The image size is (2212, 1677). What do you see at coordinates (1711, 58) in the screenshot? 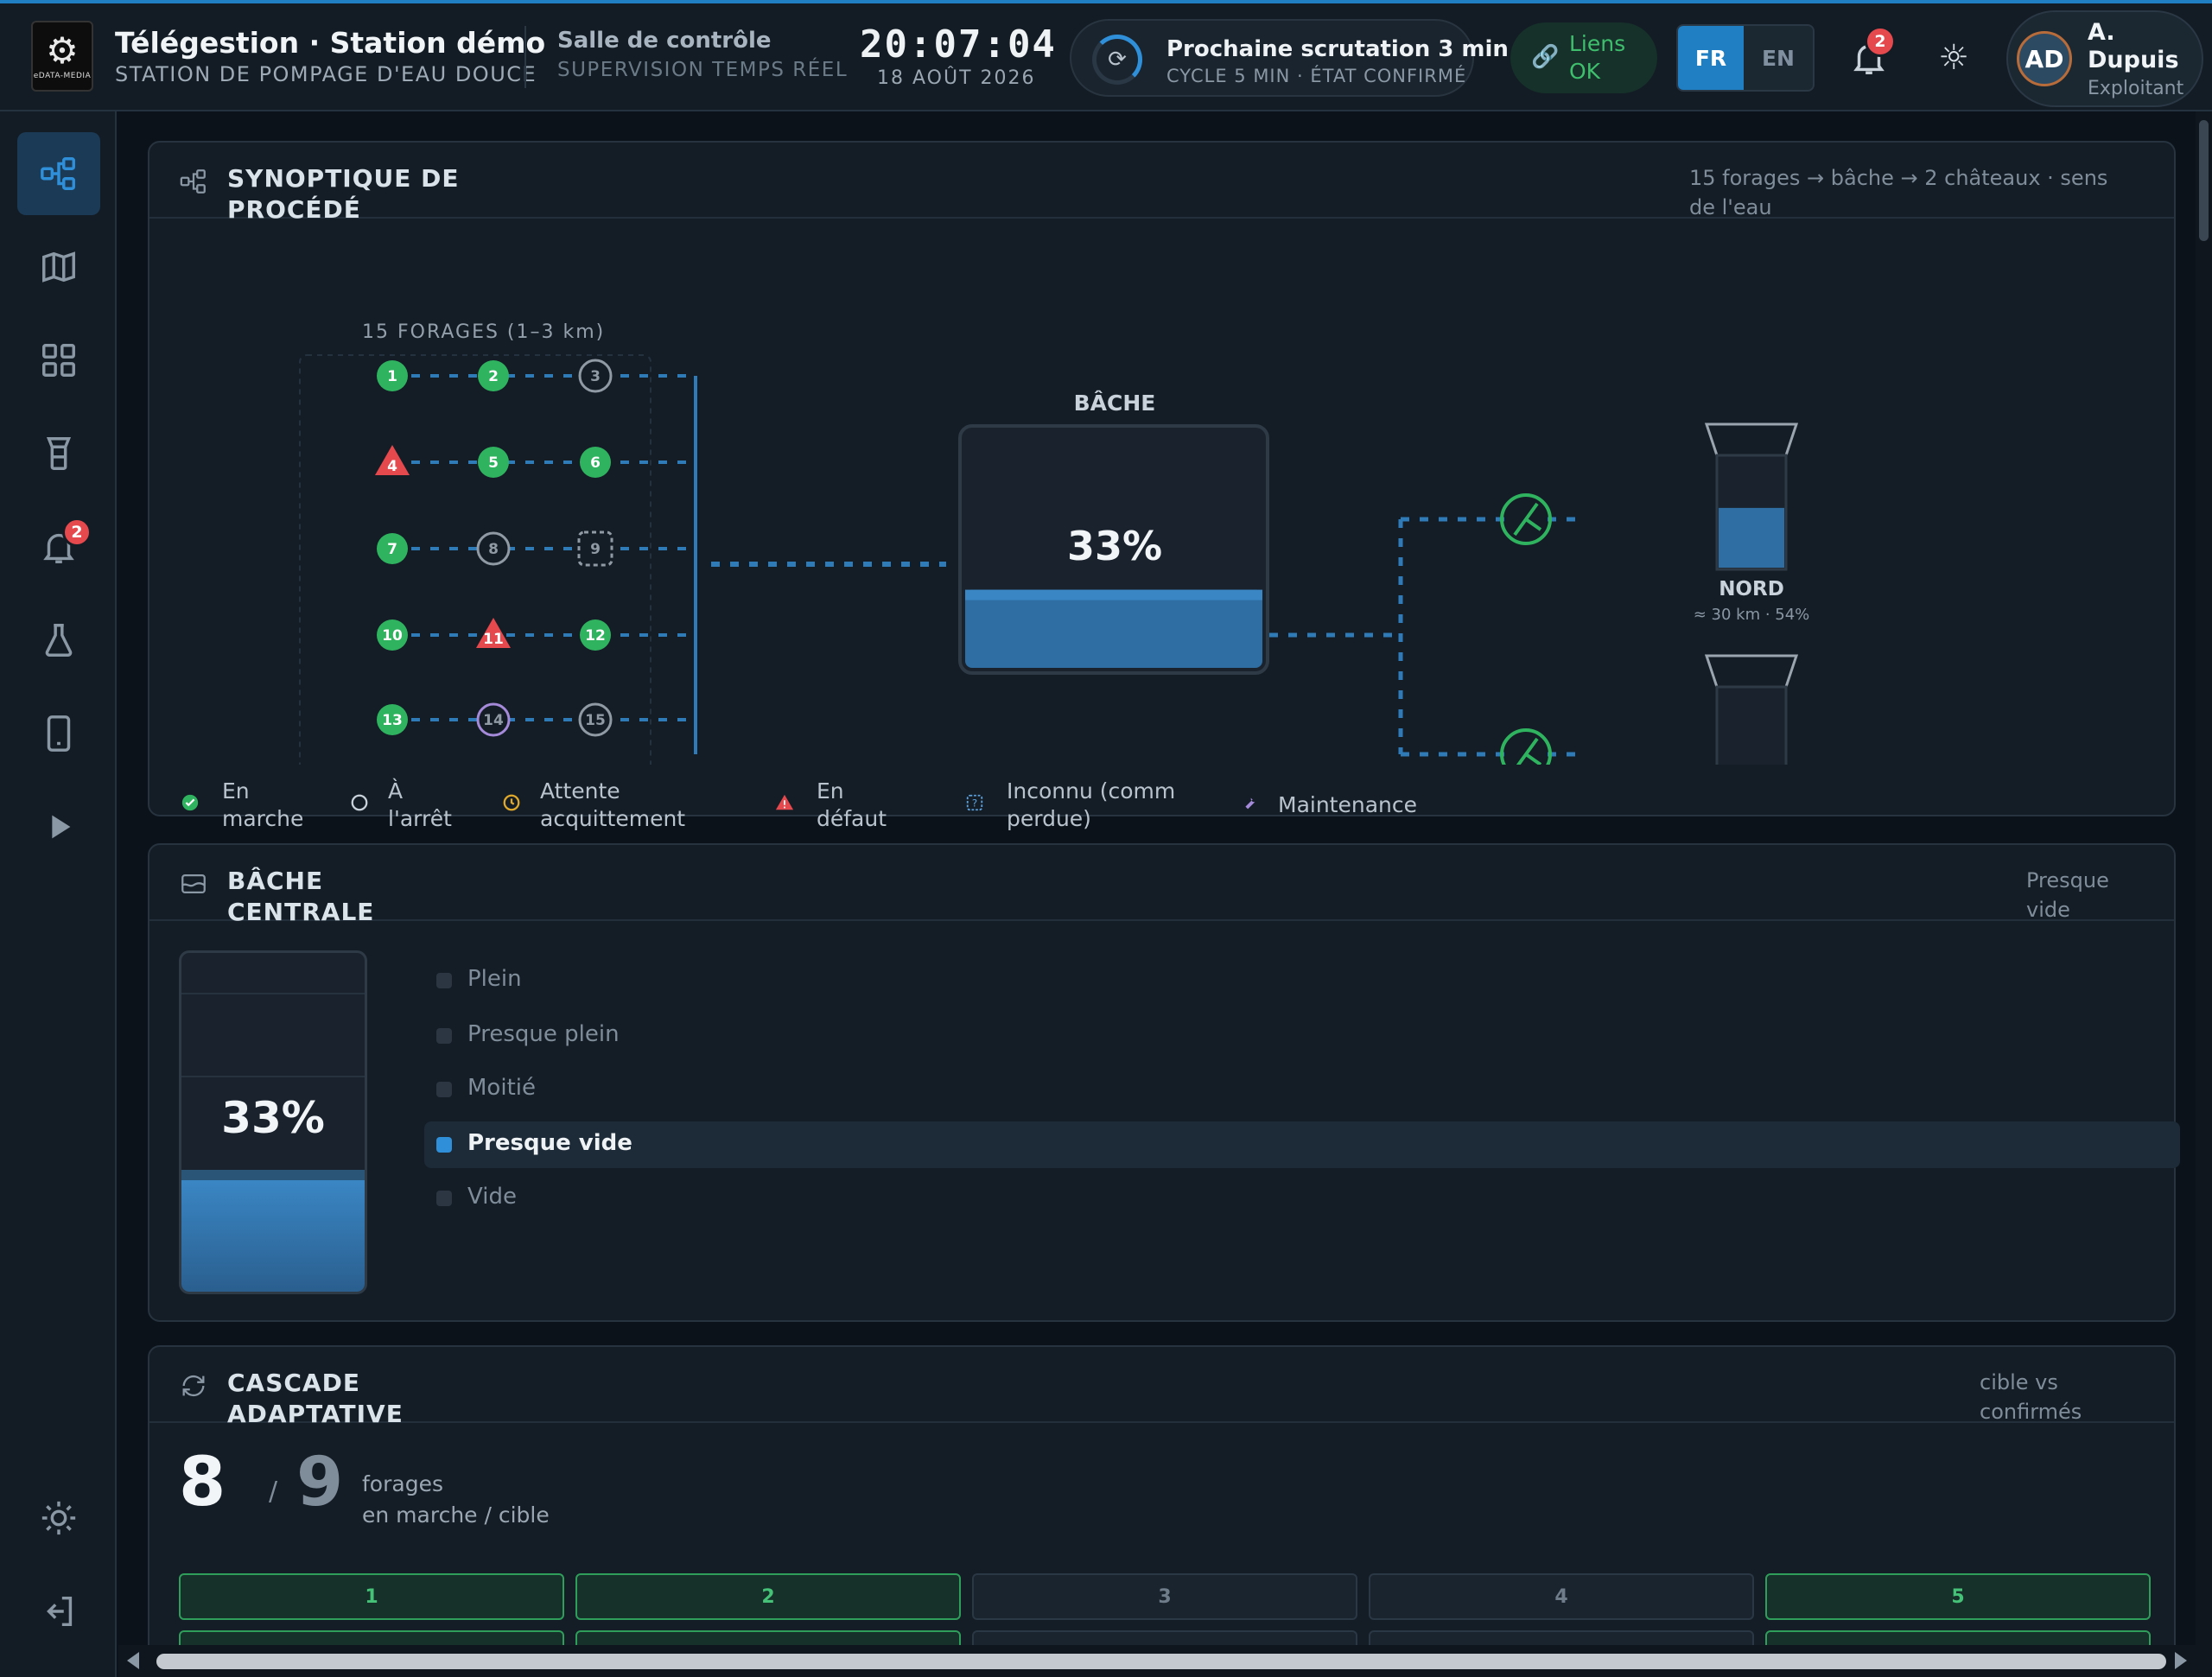
I see `lang-fr-button: FR` at bounding box center [1711, 58].